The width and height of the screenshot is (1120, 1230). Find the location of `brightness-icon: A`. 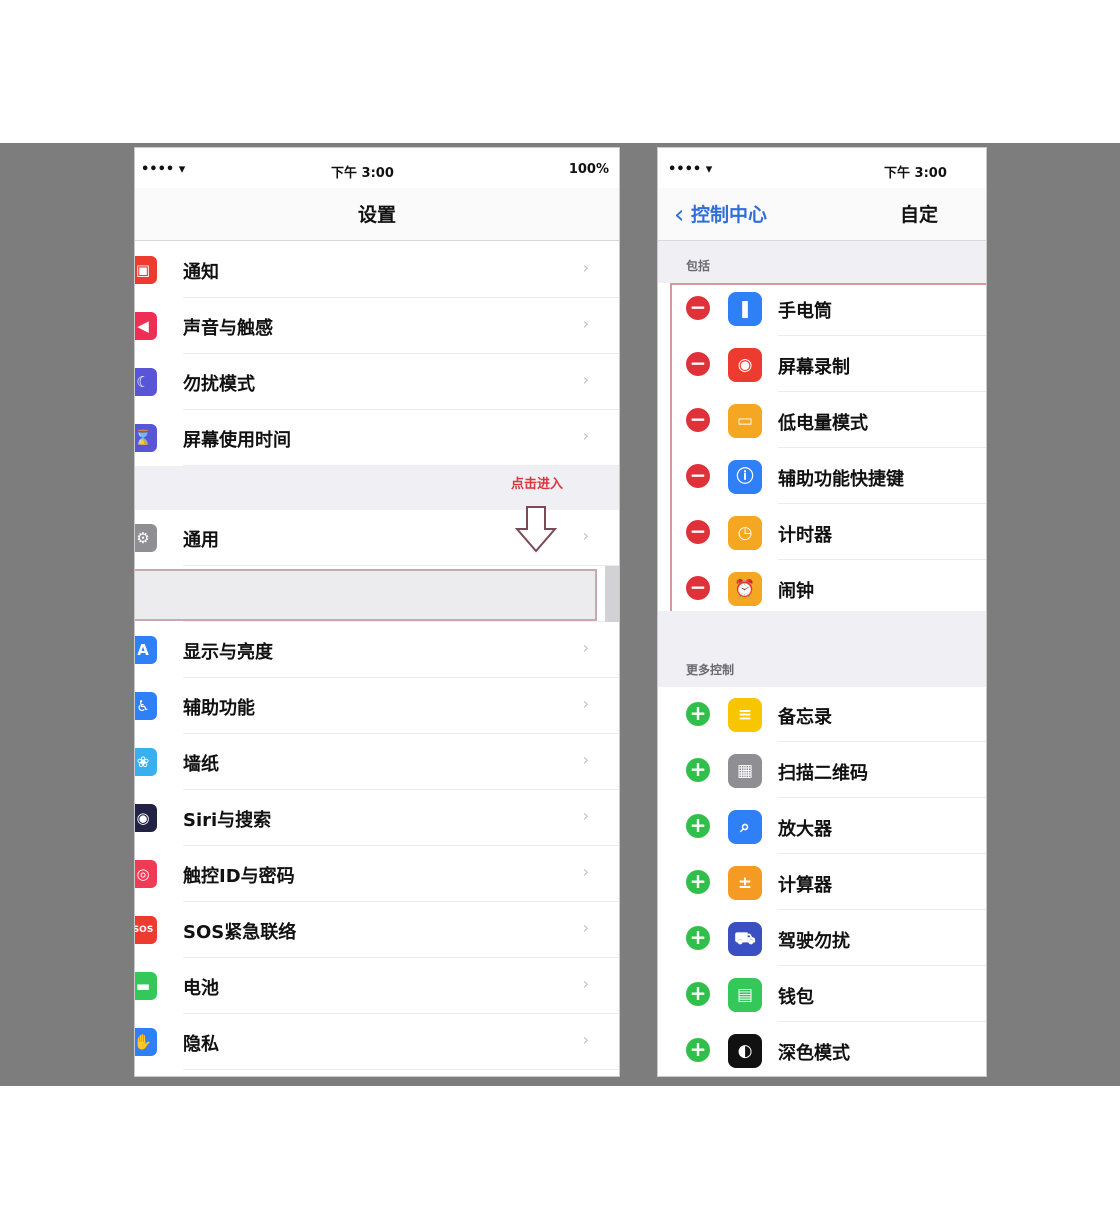

brightness-icon: A is located at coordinates (146, 650).